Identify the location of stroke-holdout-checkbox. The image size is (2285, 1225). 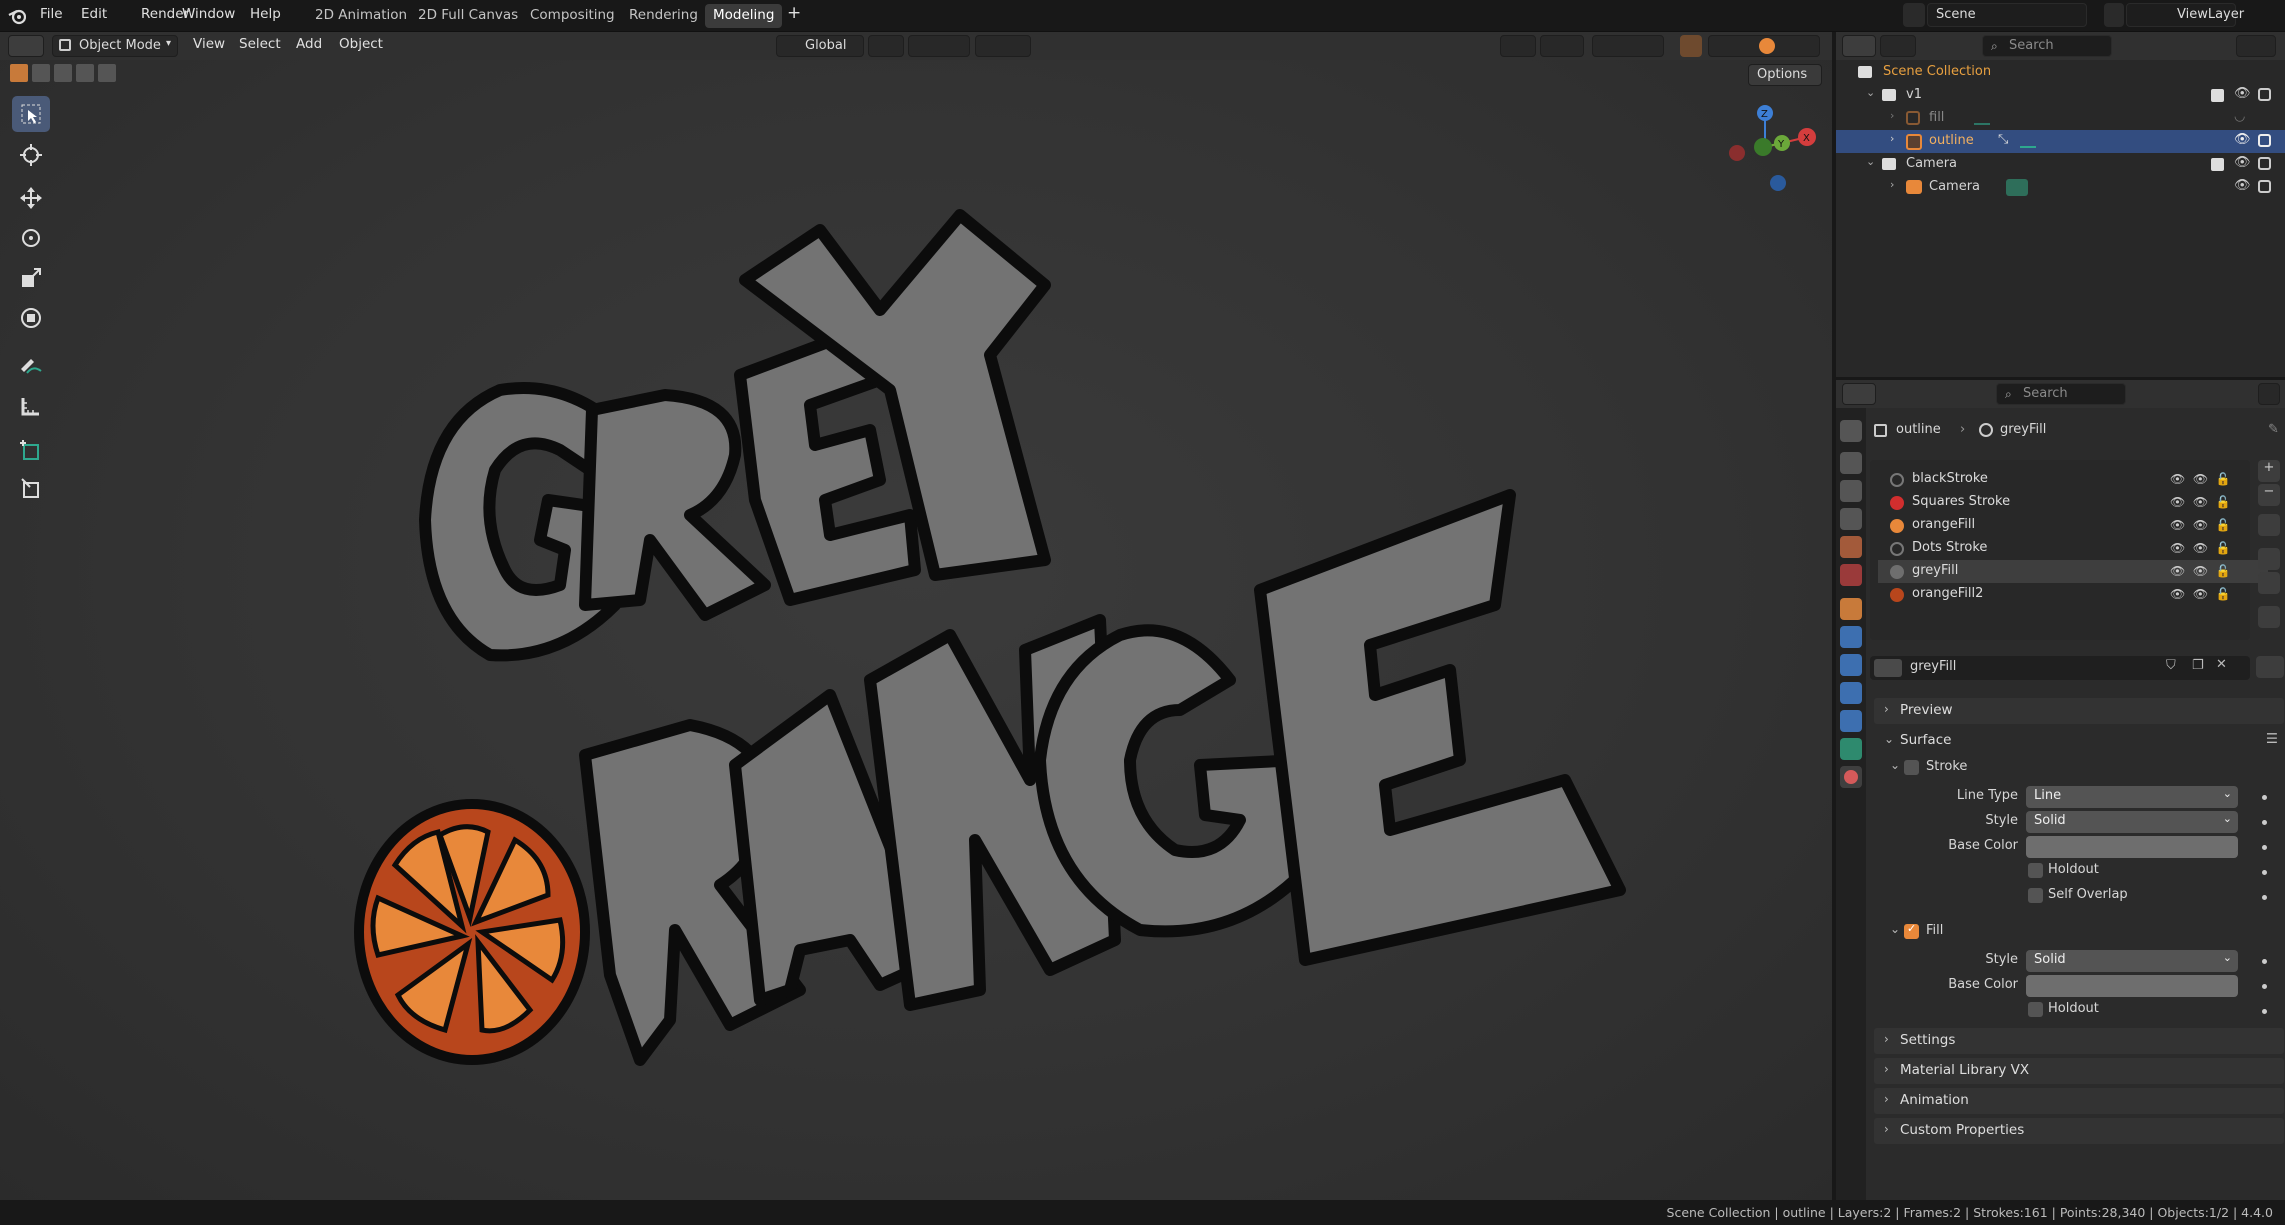
(2035, 870).